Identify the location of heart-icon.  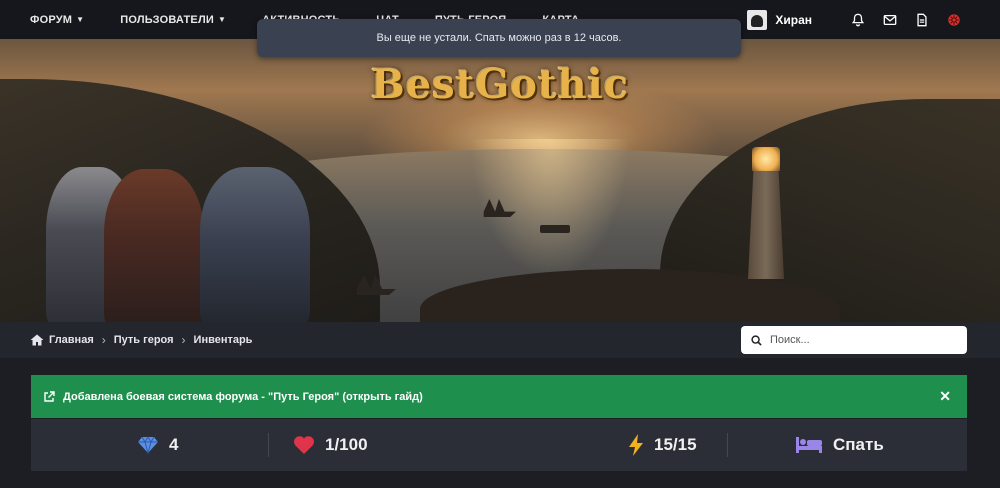
(304, 445).